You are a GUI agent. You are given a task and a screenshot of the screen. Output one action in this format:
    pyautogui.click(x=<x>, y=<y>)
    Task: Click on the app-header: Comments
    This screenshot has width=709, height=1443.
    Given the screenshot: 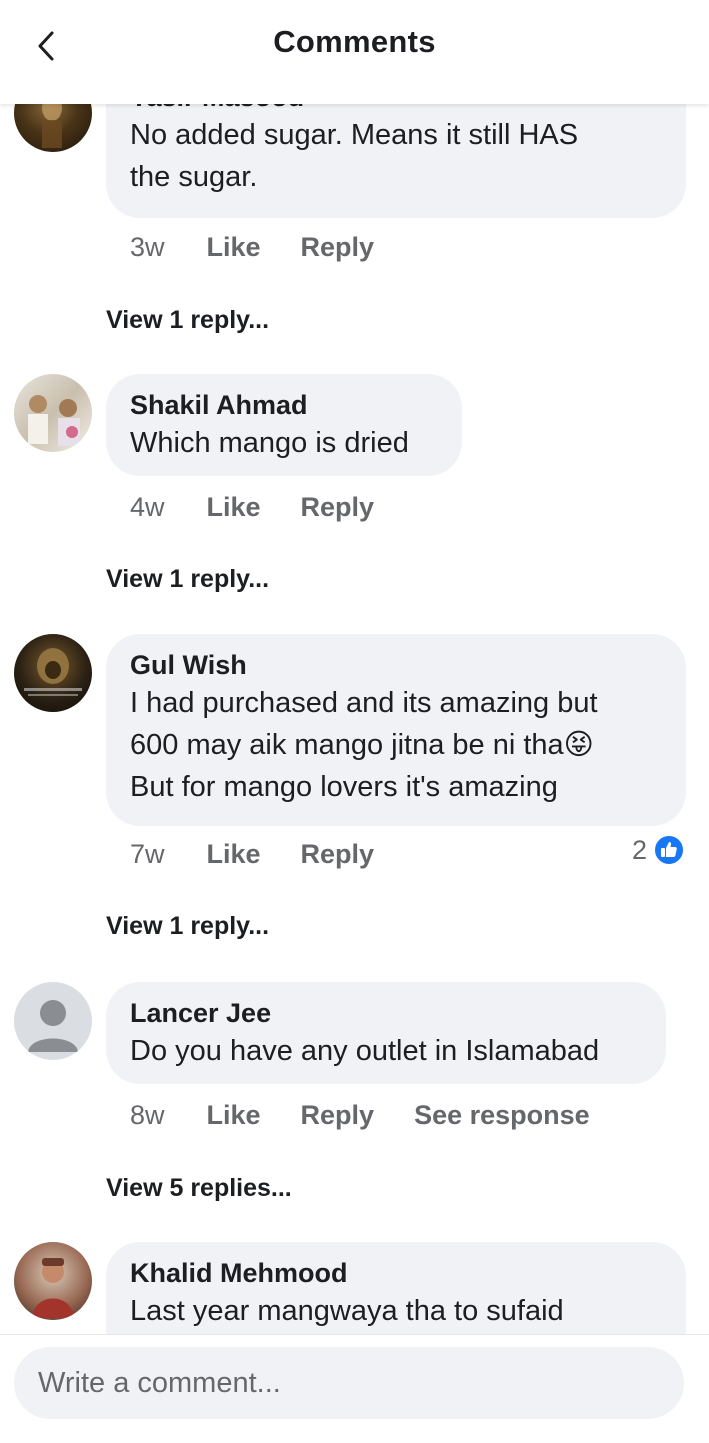 What is the action you would take?
    pyautogui.click(x=354, y=52)
    